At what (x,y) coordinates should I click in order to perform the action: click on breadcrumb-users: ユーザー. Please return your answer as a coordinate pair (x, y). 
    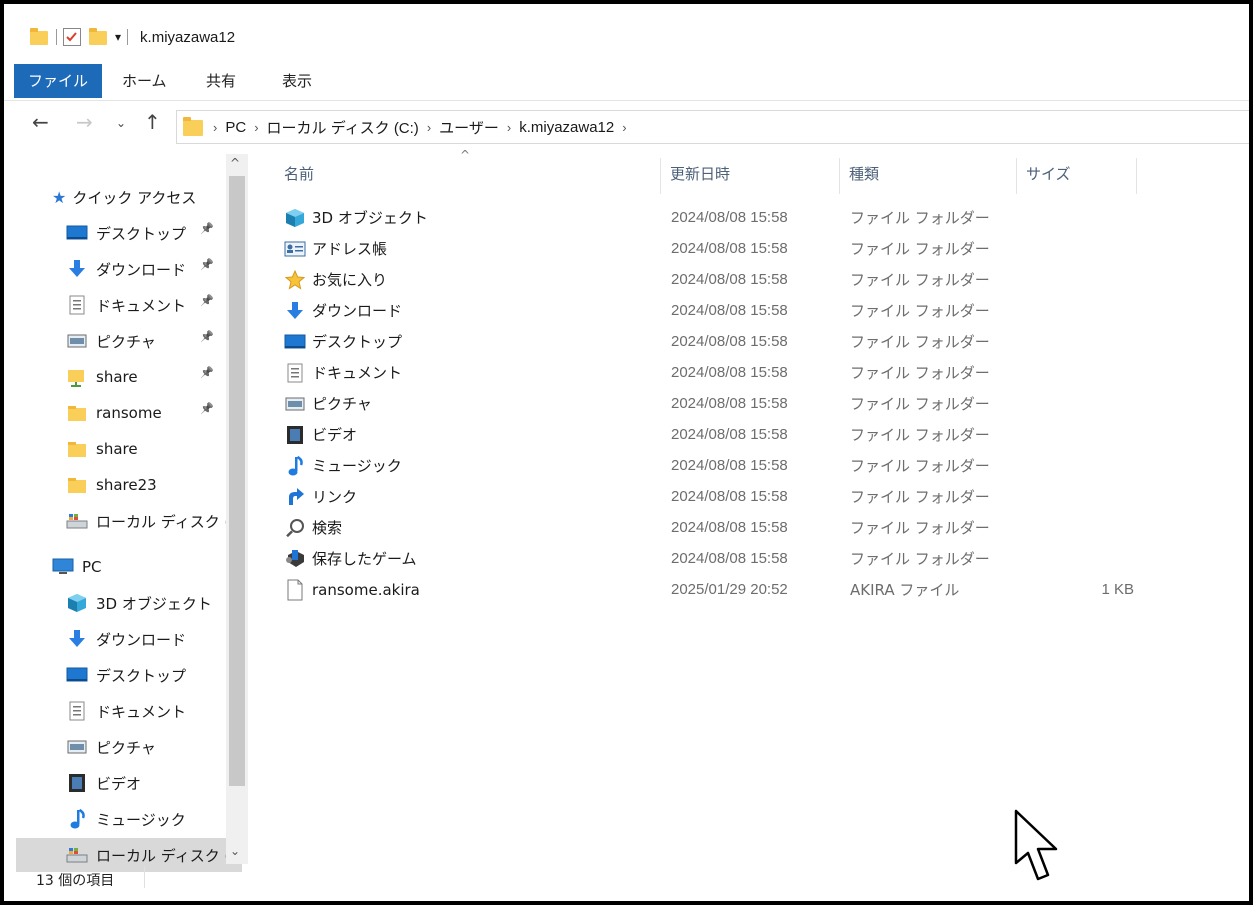
    Looking at the image, I should click on (469, 127).